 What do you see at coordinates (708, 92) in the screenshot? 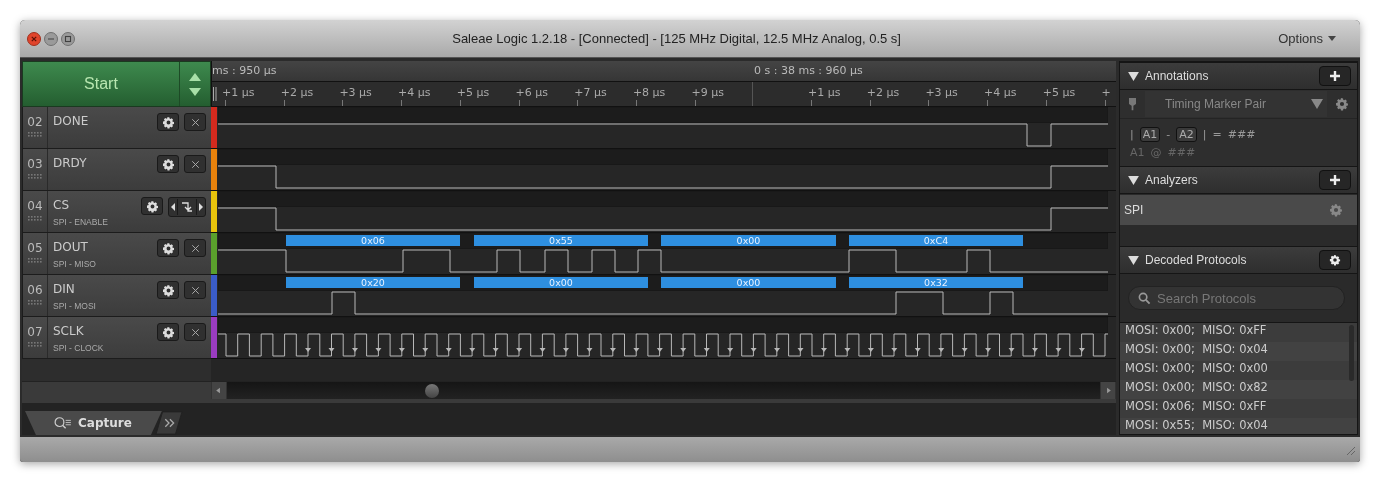
I see `tick-label: +9 µs` at bounding box center [708, 92].